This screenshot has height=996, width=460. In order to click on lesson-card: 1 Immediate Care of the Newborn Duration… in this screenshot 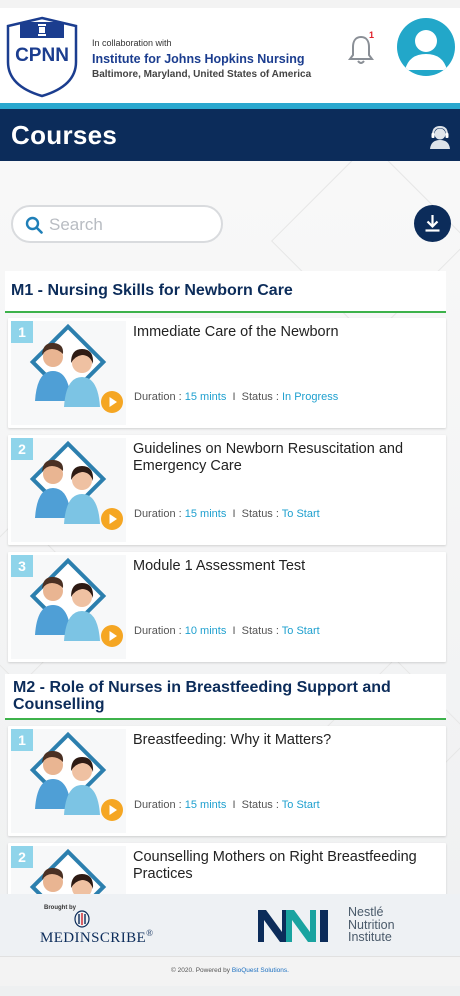, I will do `click(227, 373)`.